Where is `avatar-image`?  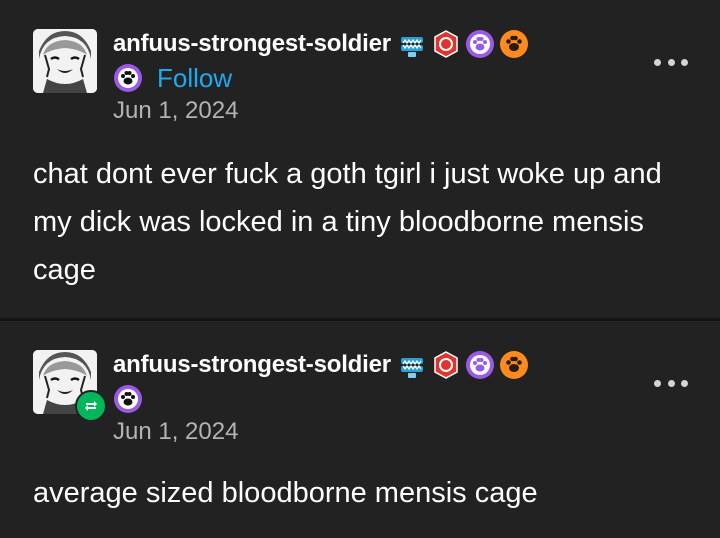 avatar-image is located at coordinates (65, 61).